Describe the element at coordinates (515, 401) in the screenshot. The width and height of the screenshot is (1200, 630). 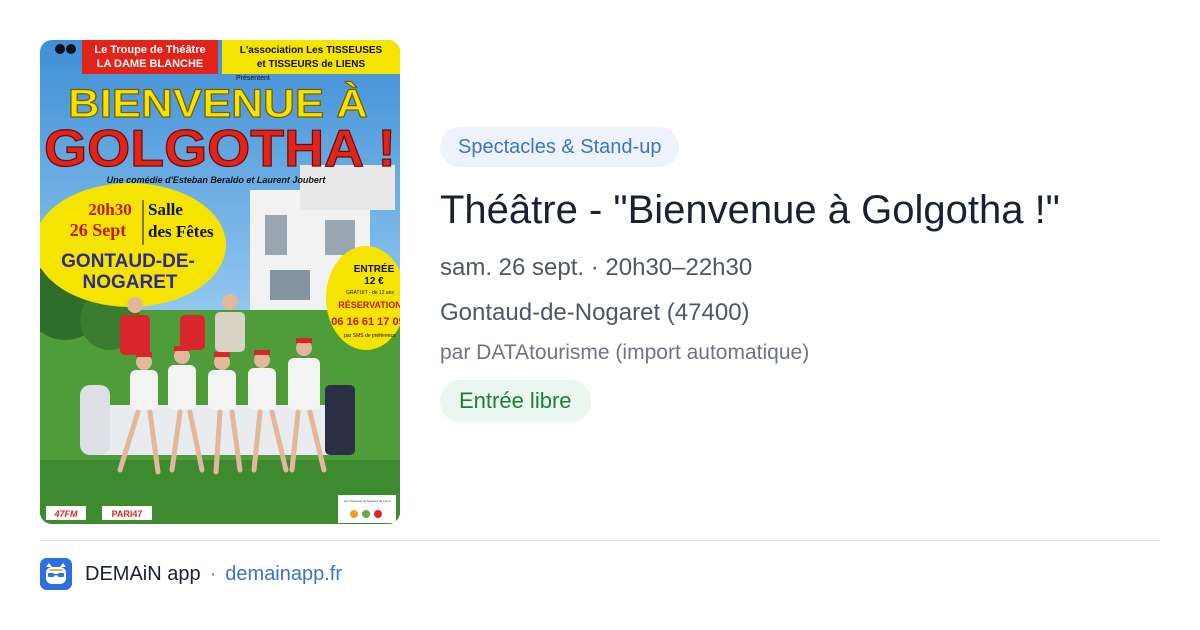
I see `price-badge: Entrée libre` at that location.